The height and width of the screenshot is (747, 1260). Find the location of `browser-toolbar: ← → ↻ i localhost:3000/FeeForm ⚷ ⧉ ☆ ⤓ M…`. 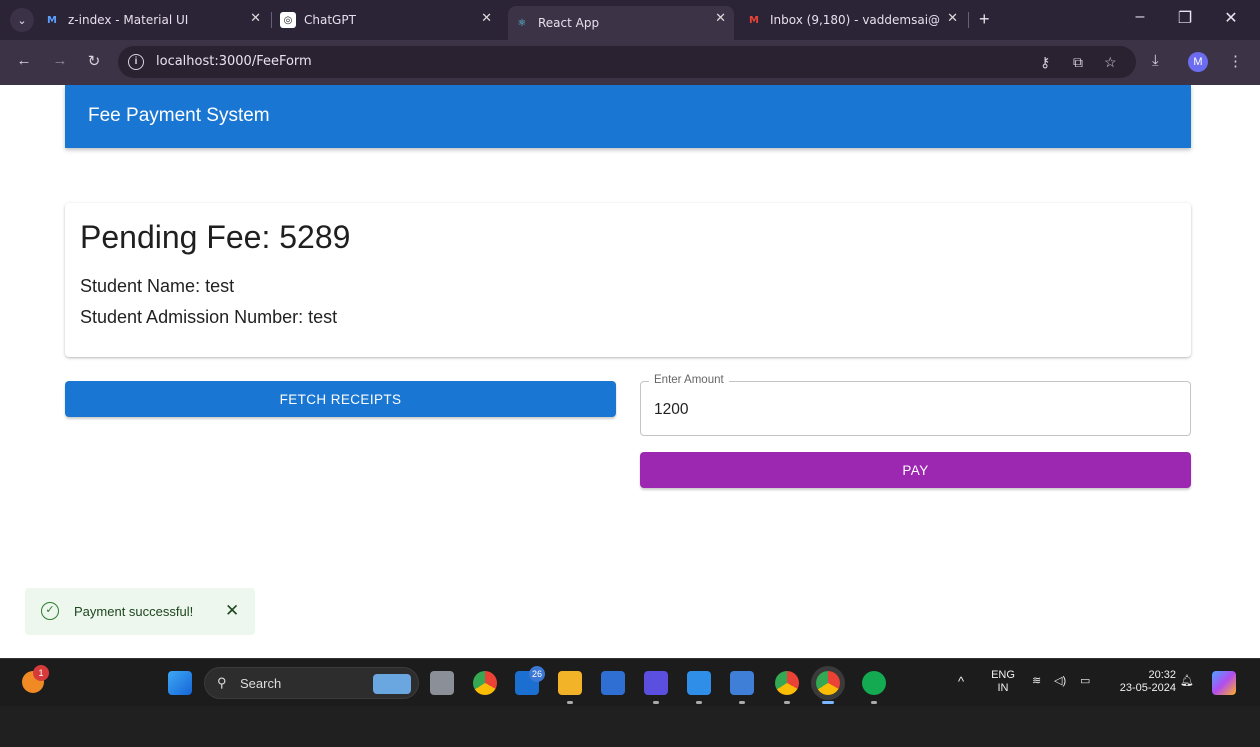

browser-toolbar: ← → ↻ i localhost:3000/FeeForm ⚷ ⧉ ☆ ⤓ M… is located at coordinates (630, 62).